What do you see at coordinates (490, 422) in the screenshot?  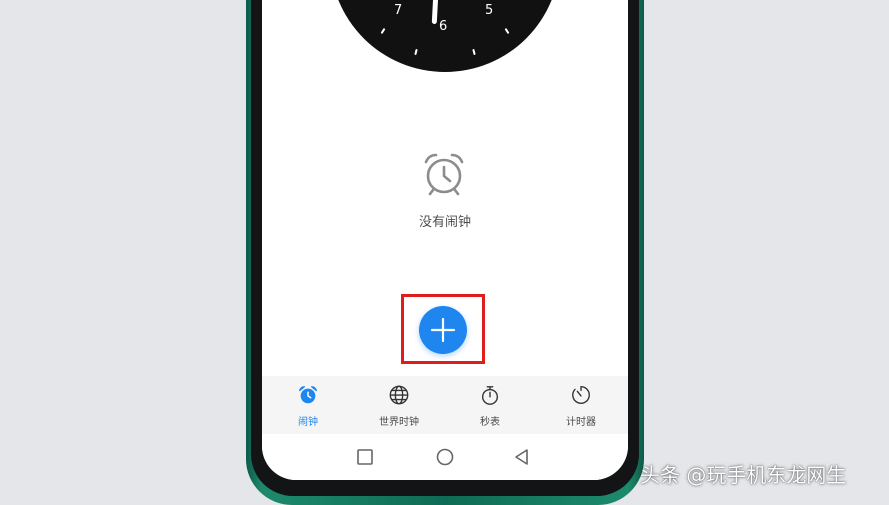 I see `tab-label: 秒表` at bounding box center [490, 422].